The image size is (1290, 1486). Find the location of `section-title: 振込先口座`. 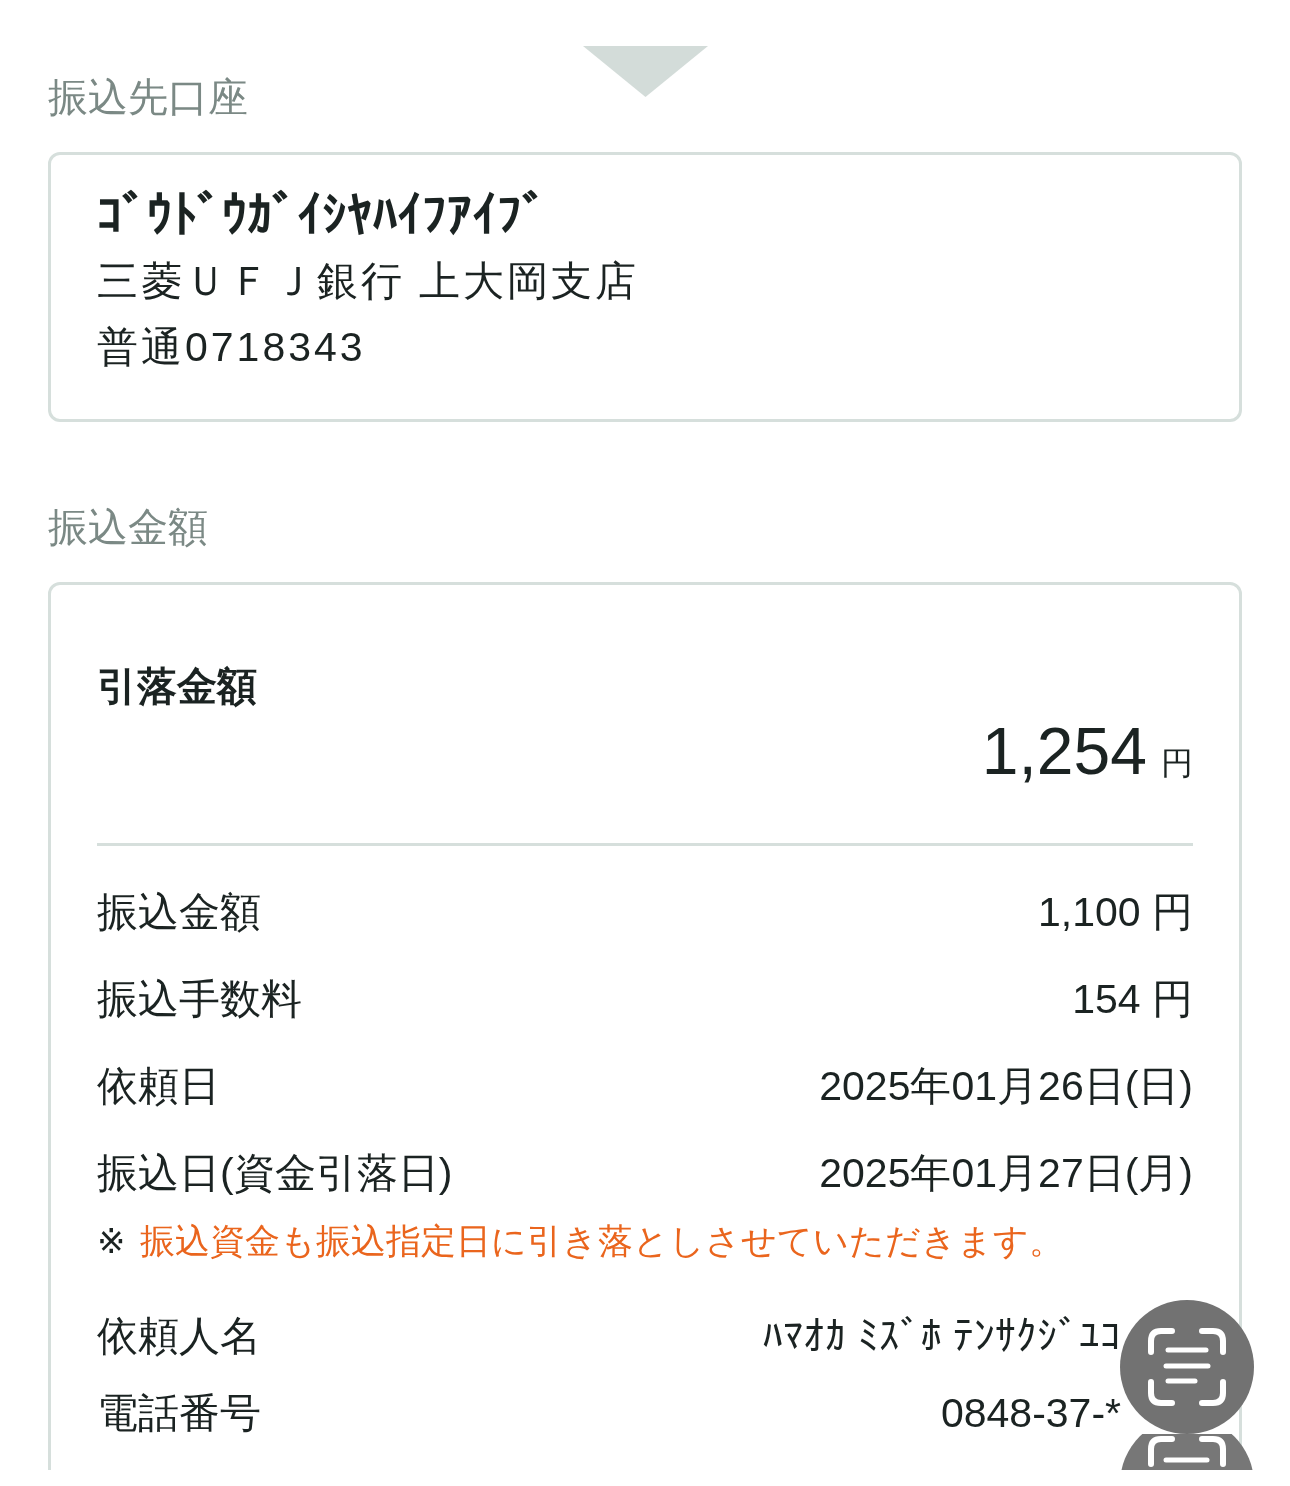

section-title: 振込先口座 is located at coordinates (148, 97).